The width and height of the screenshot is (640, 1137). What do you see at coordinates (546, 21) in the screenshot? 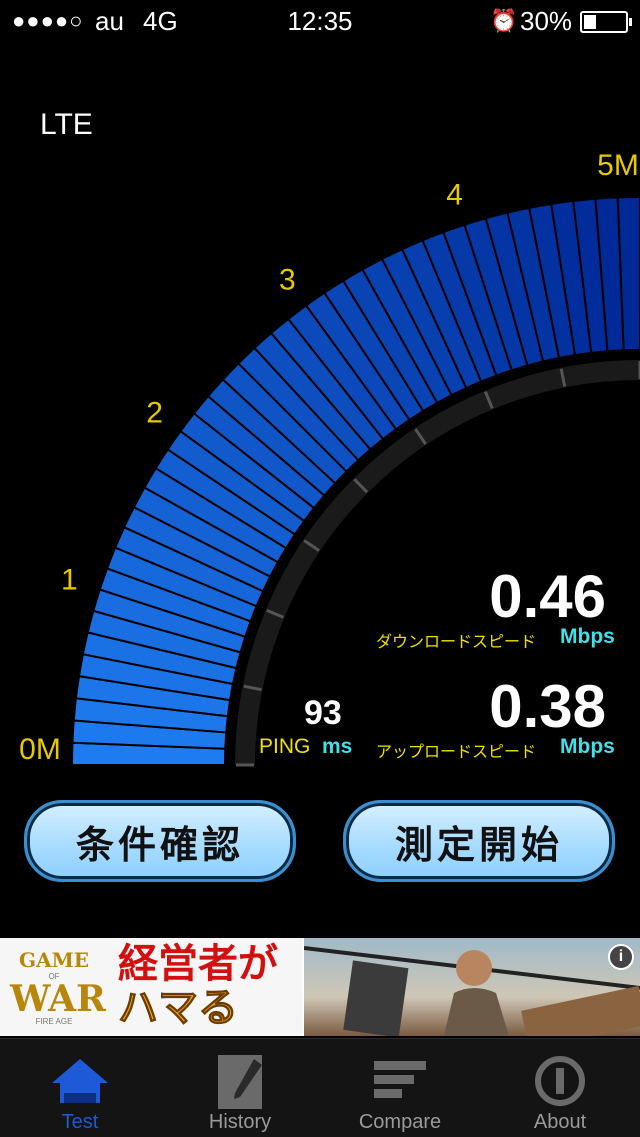
I see `battery-percent: 30%` at bounding box center [546, 21].